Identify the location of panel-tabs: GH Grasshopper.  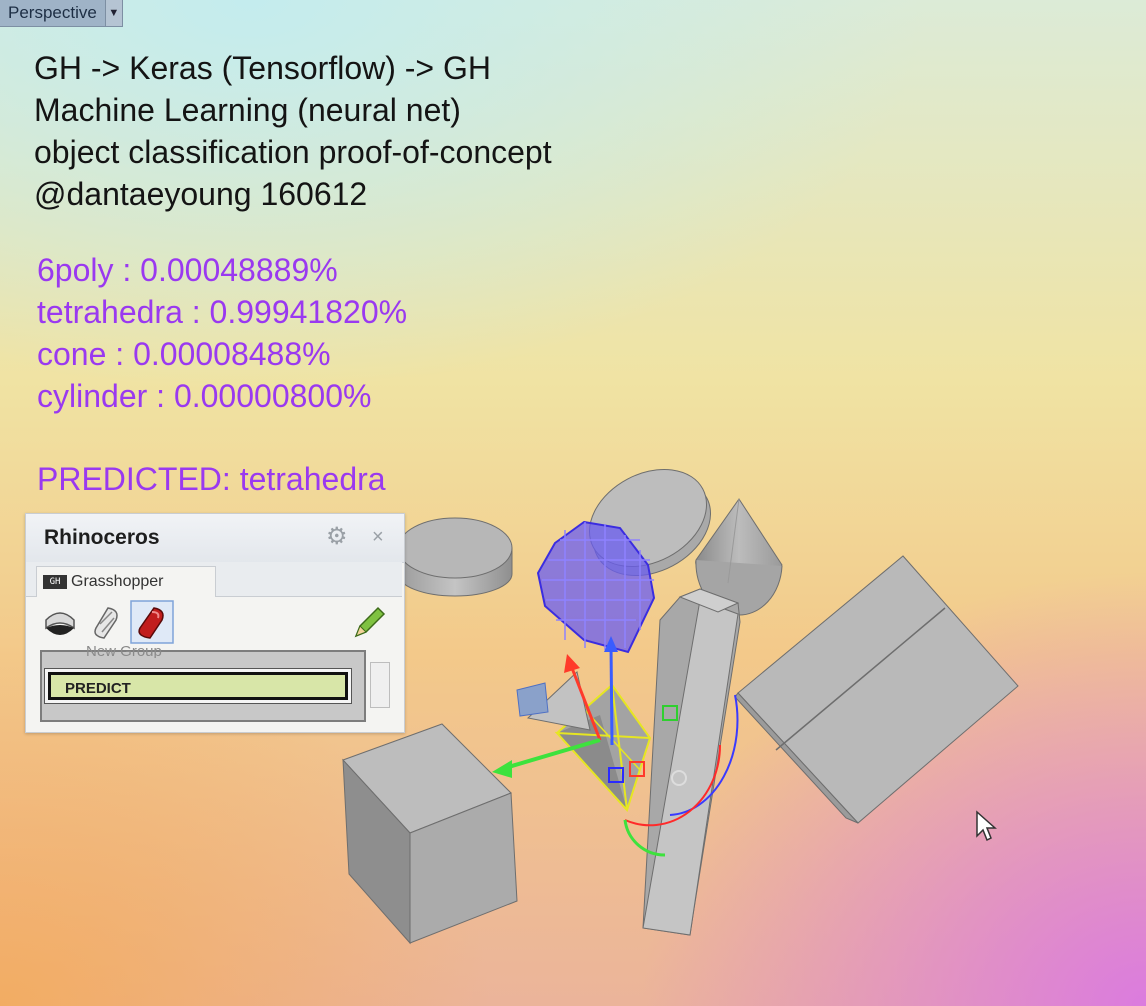
(214, 579).